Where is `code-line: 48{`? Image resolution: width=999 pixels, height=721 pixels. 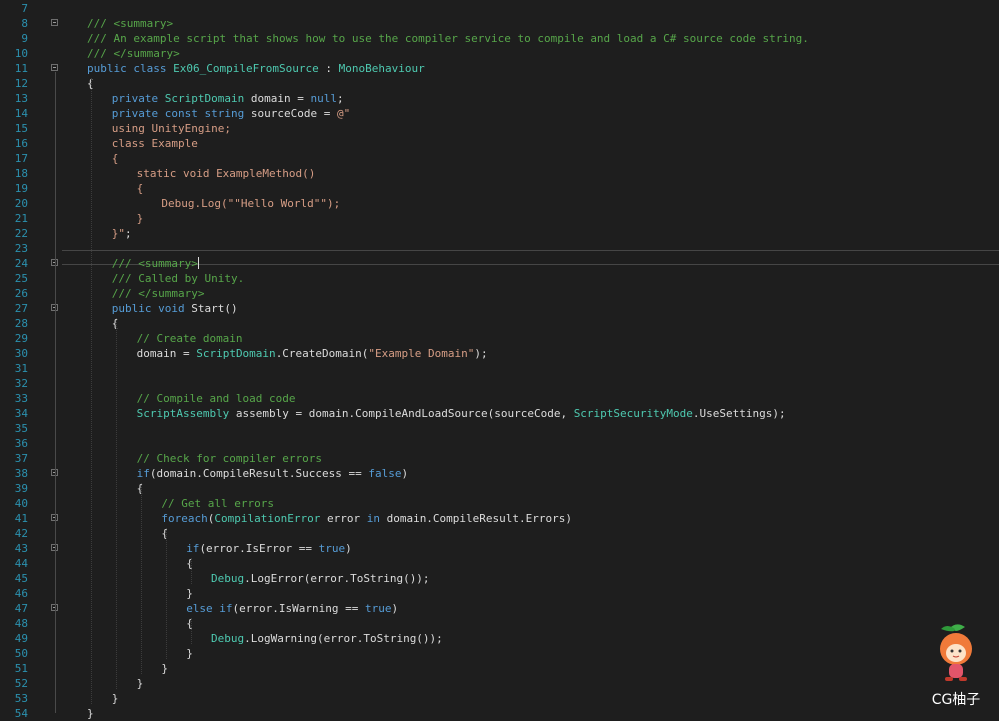
code-line: 48{ is located at coordinates (499, 623).